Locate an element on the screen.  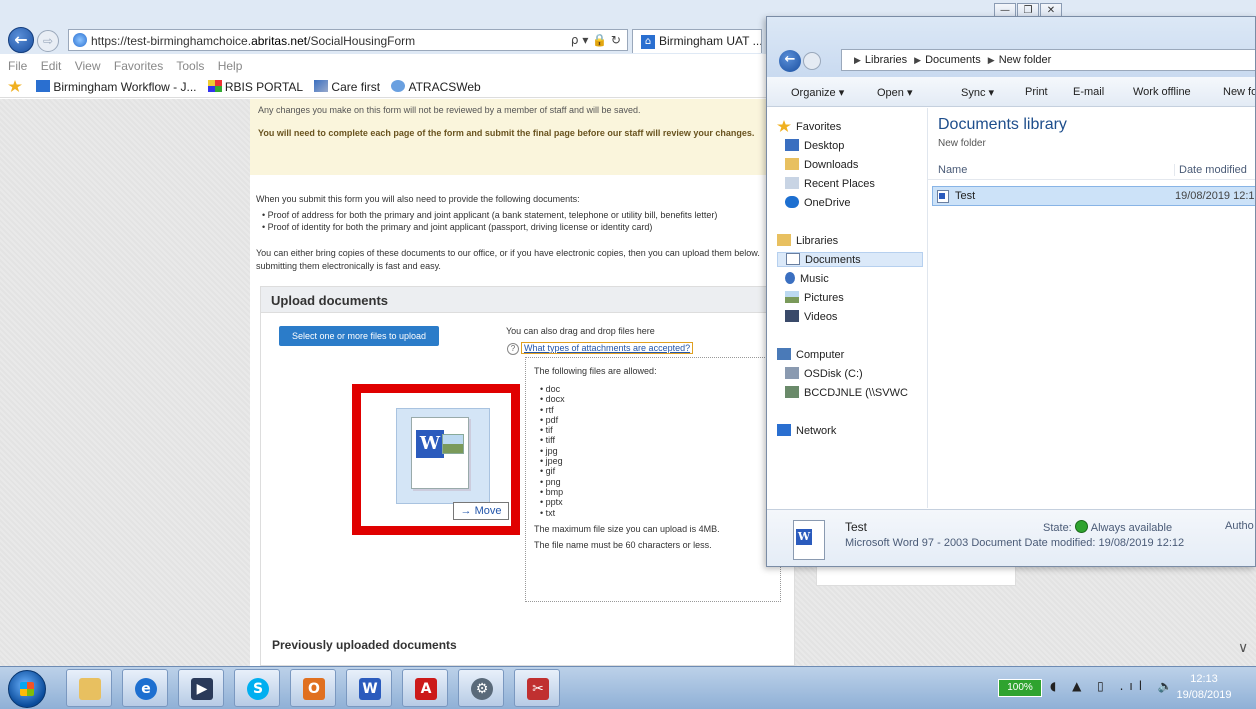
address-tools: ρ ▾ 🔒 ↻ is located at coordinates (596, 40).